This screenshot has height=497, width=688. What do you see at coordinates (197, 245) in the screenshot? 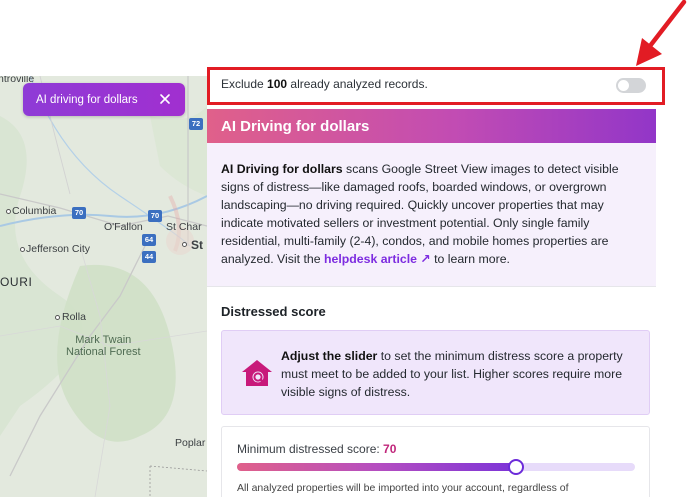
I see `map-label-st-louis: St` at bounding box center [197, 245].